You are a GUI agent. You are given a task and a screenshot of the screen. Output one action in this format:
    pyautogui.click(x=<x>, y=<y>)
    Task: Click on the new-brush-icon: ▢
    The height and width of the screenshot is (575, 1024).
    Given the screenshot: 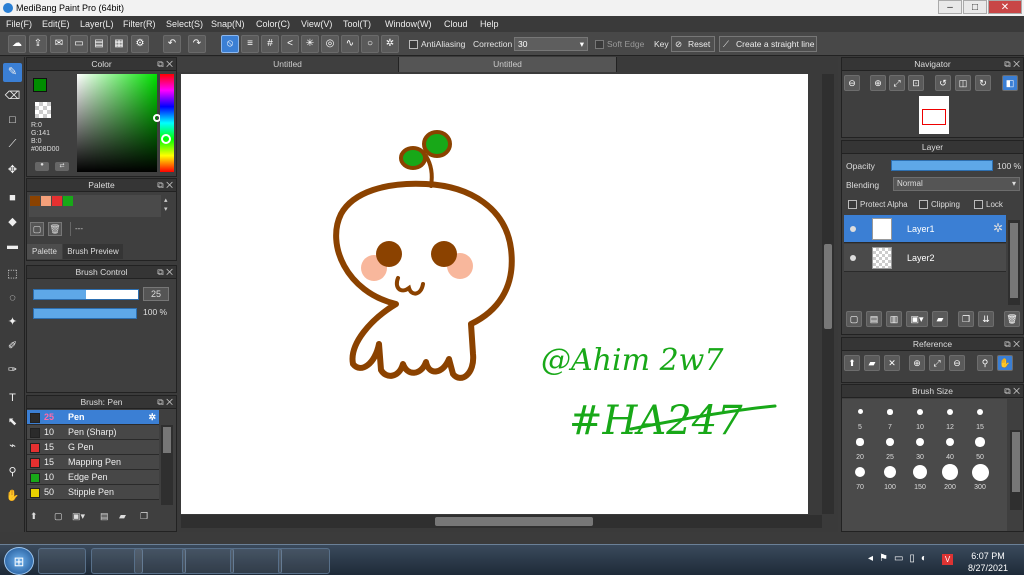 What is the action you would take?
    pyautogui.click(x=58, y=516)
    